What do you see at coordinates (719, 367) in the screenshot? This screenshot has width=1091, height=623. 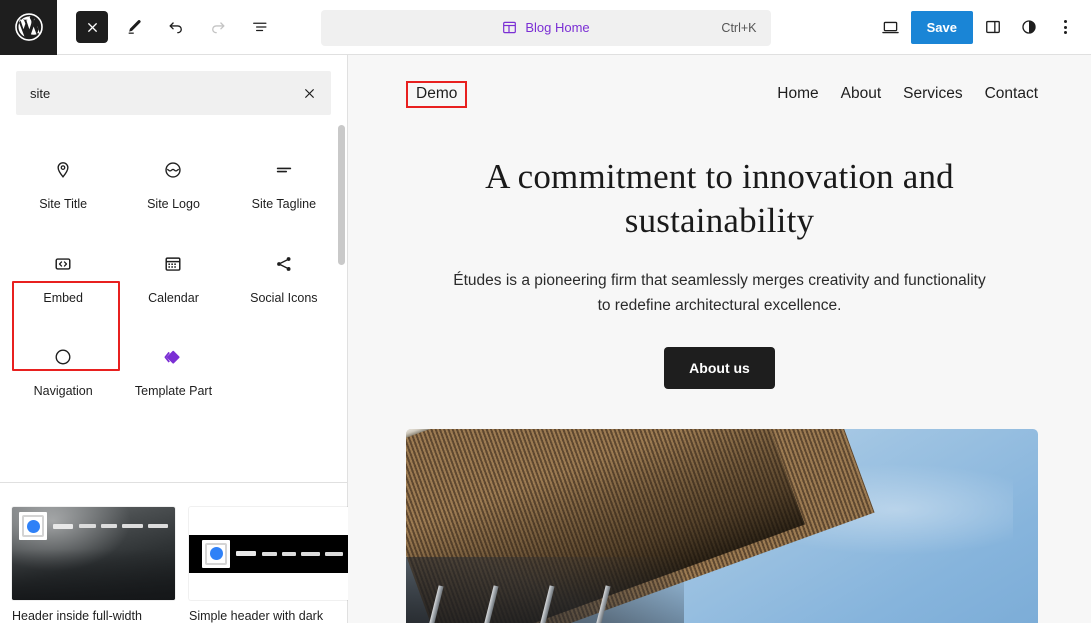 I see `about-us-button: About us` at bounding box center [719, 367].